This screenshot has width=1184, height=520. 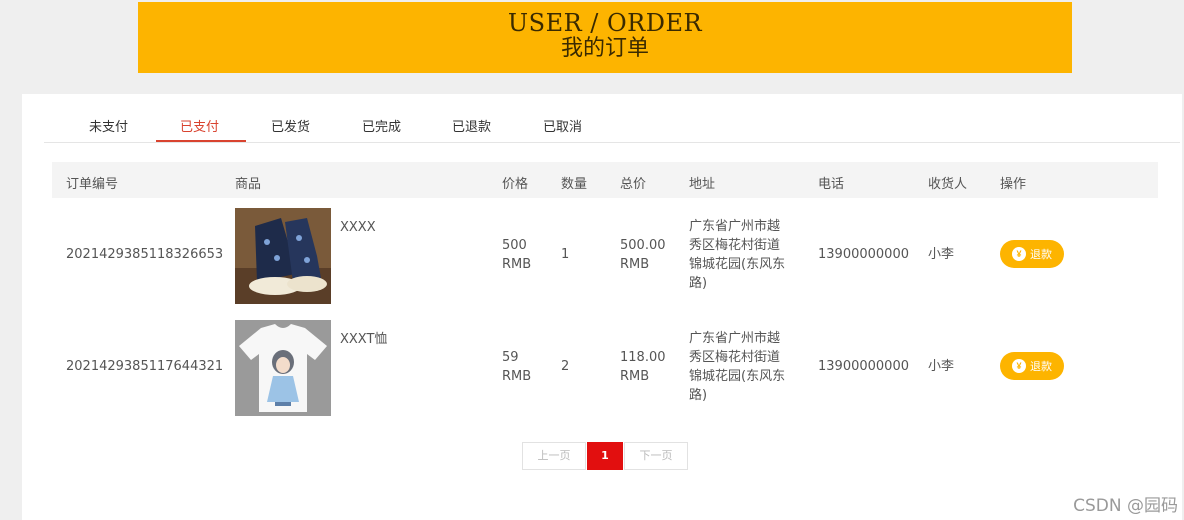 I want to click on tab-shipped: 已发货, so click(x=290, y=125).